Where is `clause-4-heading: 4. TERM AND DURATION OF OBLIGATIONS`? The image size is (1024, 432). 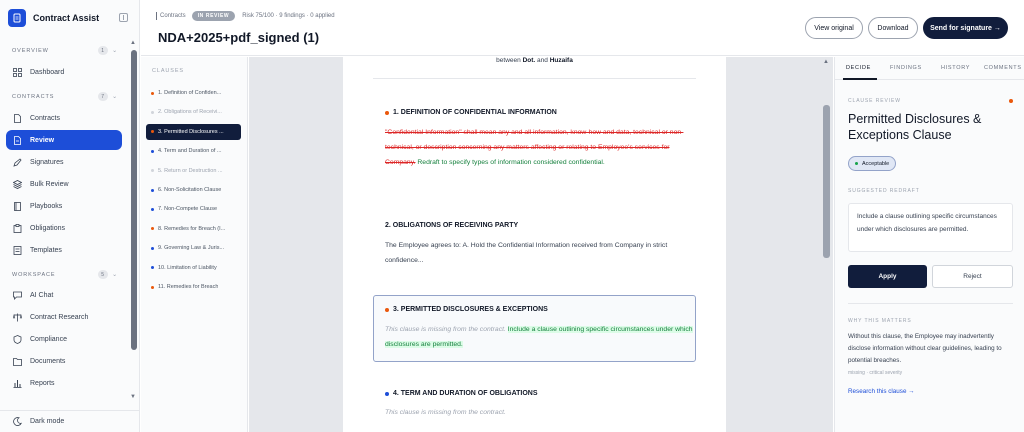
clause-4-heading: 4. TERM AND DURATION OF OBLIGATIONS is located at coordinates (461, 393).